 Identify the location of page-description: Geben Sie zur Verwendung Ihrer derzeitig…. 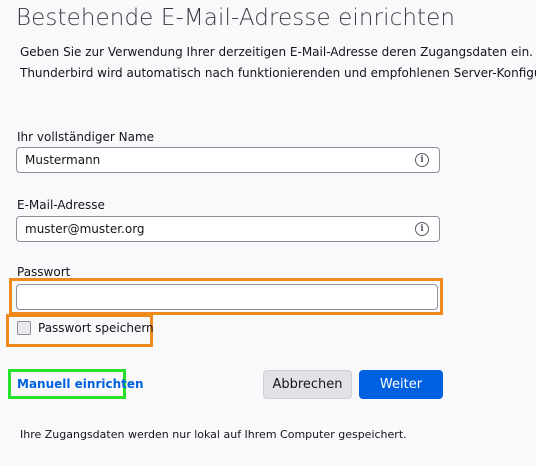
(278, 63).